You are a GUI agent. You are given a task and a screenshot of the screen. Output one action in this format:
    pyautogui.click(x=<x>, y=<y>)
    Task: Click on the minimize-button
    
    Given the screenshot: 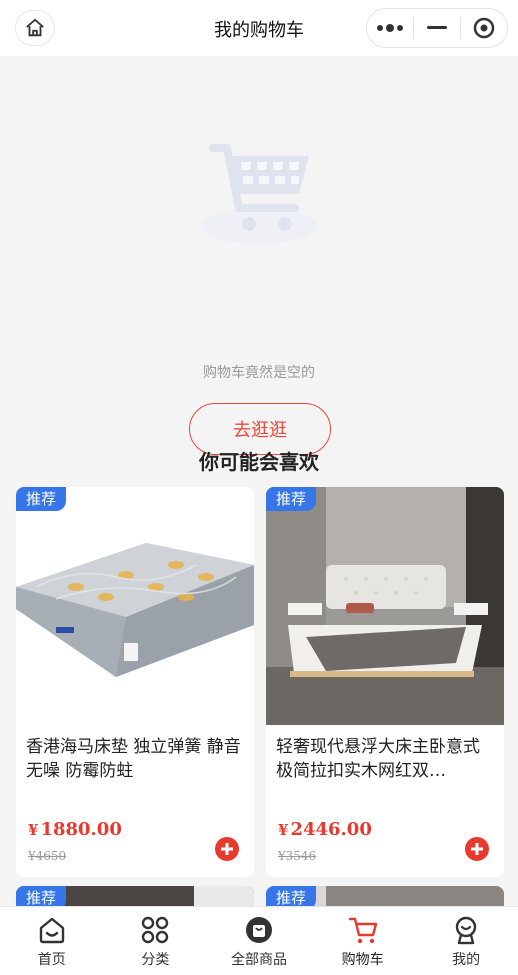 What is the action you would take?
    pyautogui.click(x=437, y=28)
    